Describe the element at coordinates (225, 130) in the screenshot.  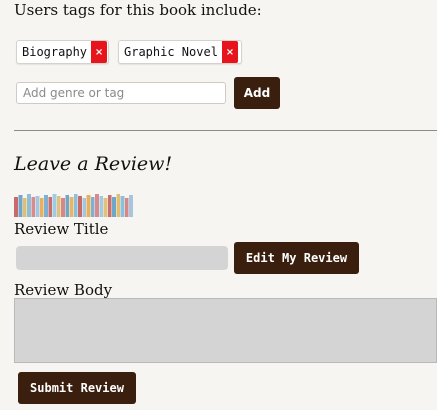
I see `section-divider` at that location.